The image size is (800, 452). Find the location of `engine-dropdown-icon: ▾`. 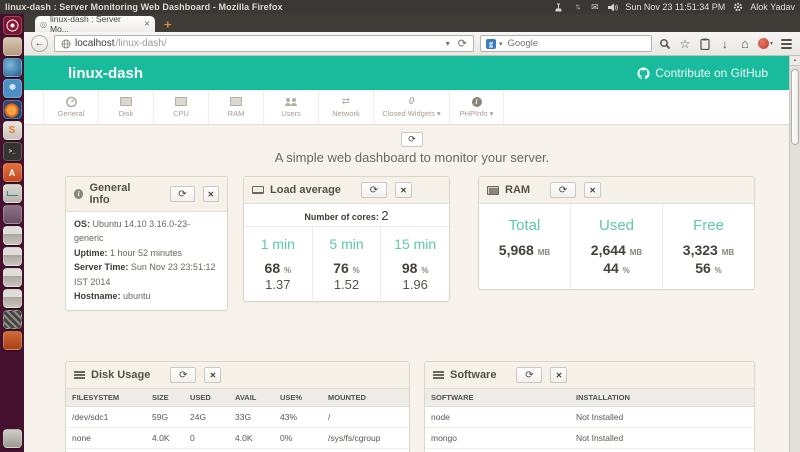

engine-dropdown-icon: ▾ is located at coordinates (501, 44).